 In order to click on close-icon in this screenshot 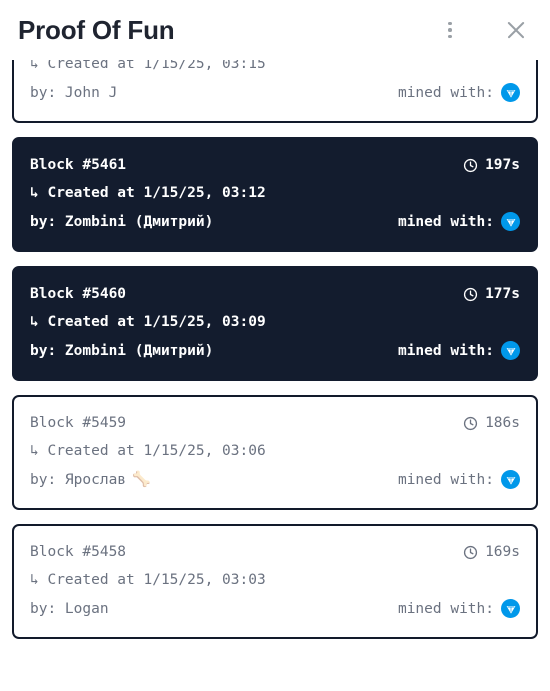, I will do `click(516, 30)`.